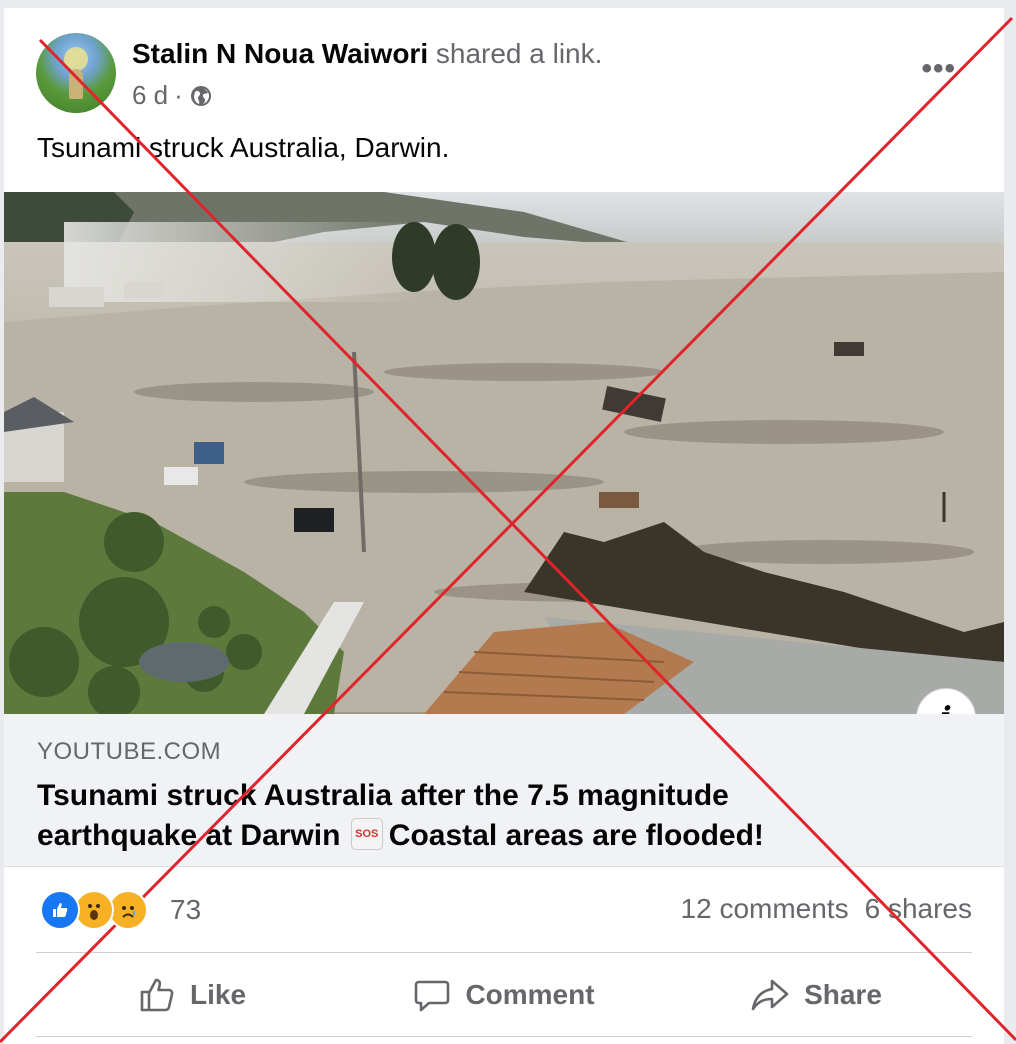 This screenshot has height=1044, width=1016. What do you see at coordinates (94, 910) in the screenshot?
I see `wow-reaction-icon` at bounding box center [94, 910].